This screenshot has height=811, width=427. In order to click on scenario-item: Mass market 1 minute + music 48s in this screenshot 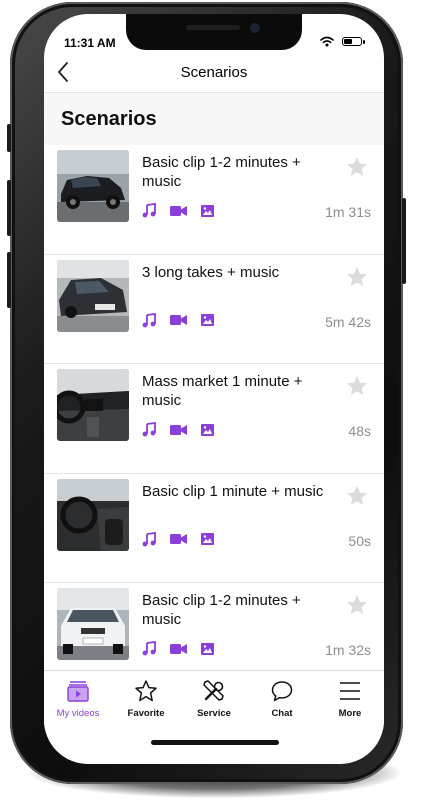, I will do `click(214, 419)`.